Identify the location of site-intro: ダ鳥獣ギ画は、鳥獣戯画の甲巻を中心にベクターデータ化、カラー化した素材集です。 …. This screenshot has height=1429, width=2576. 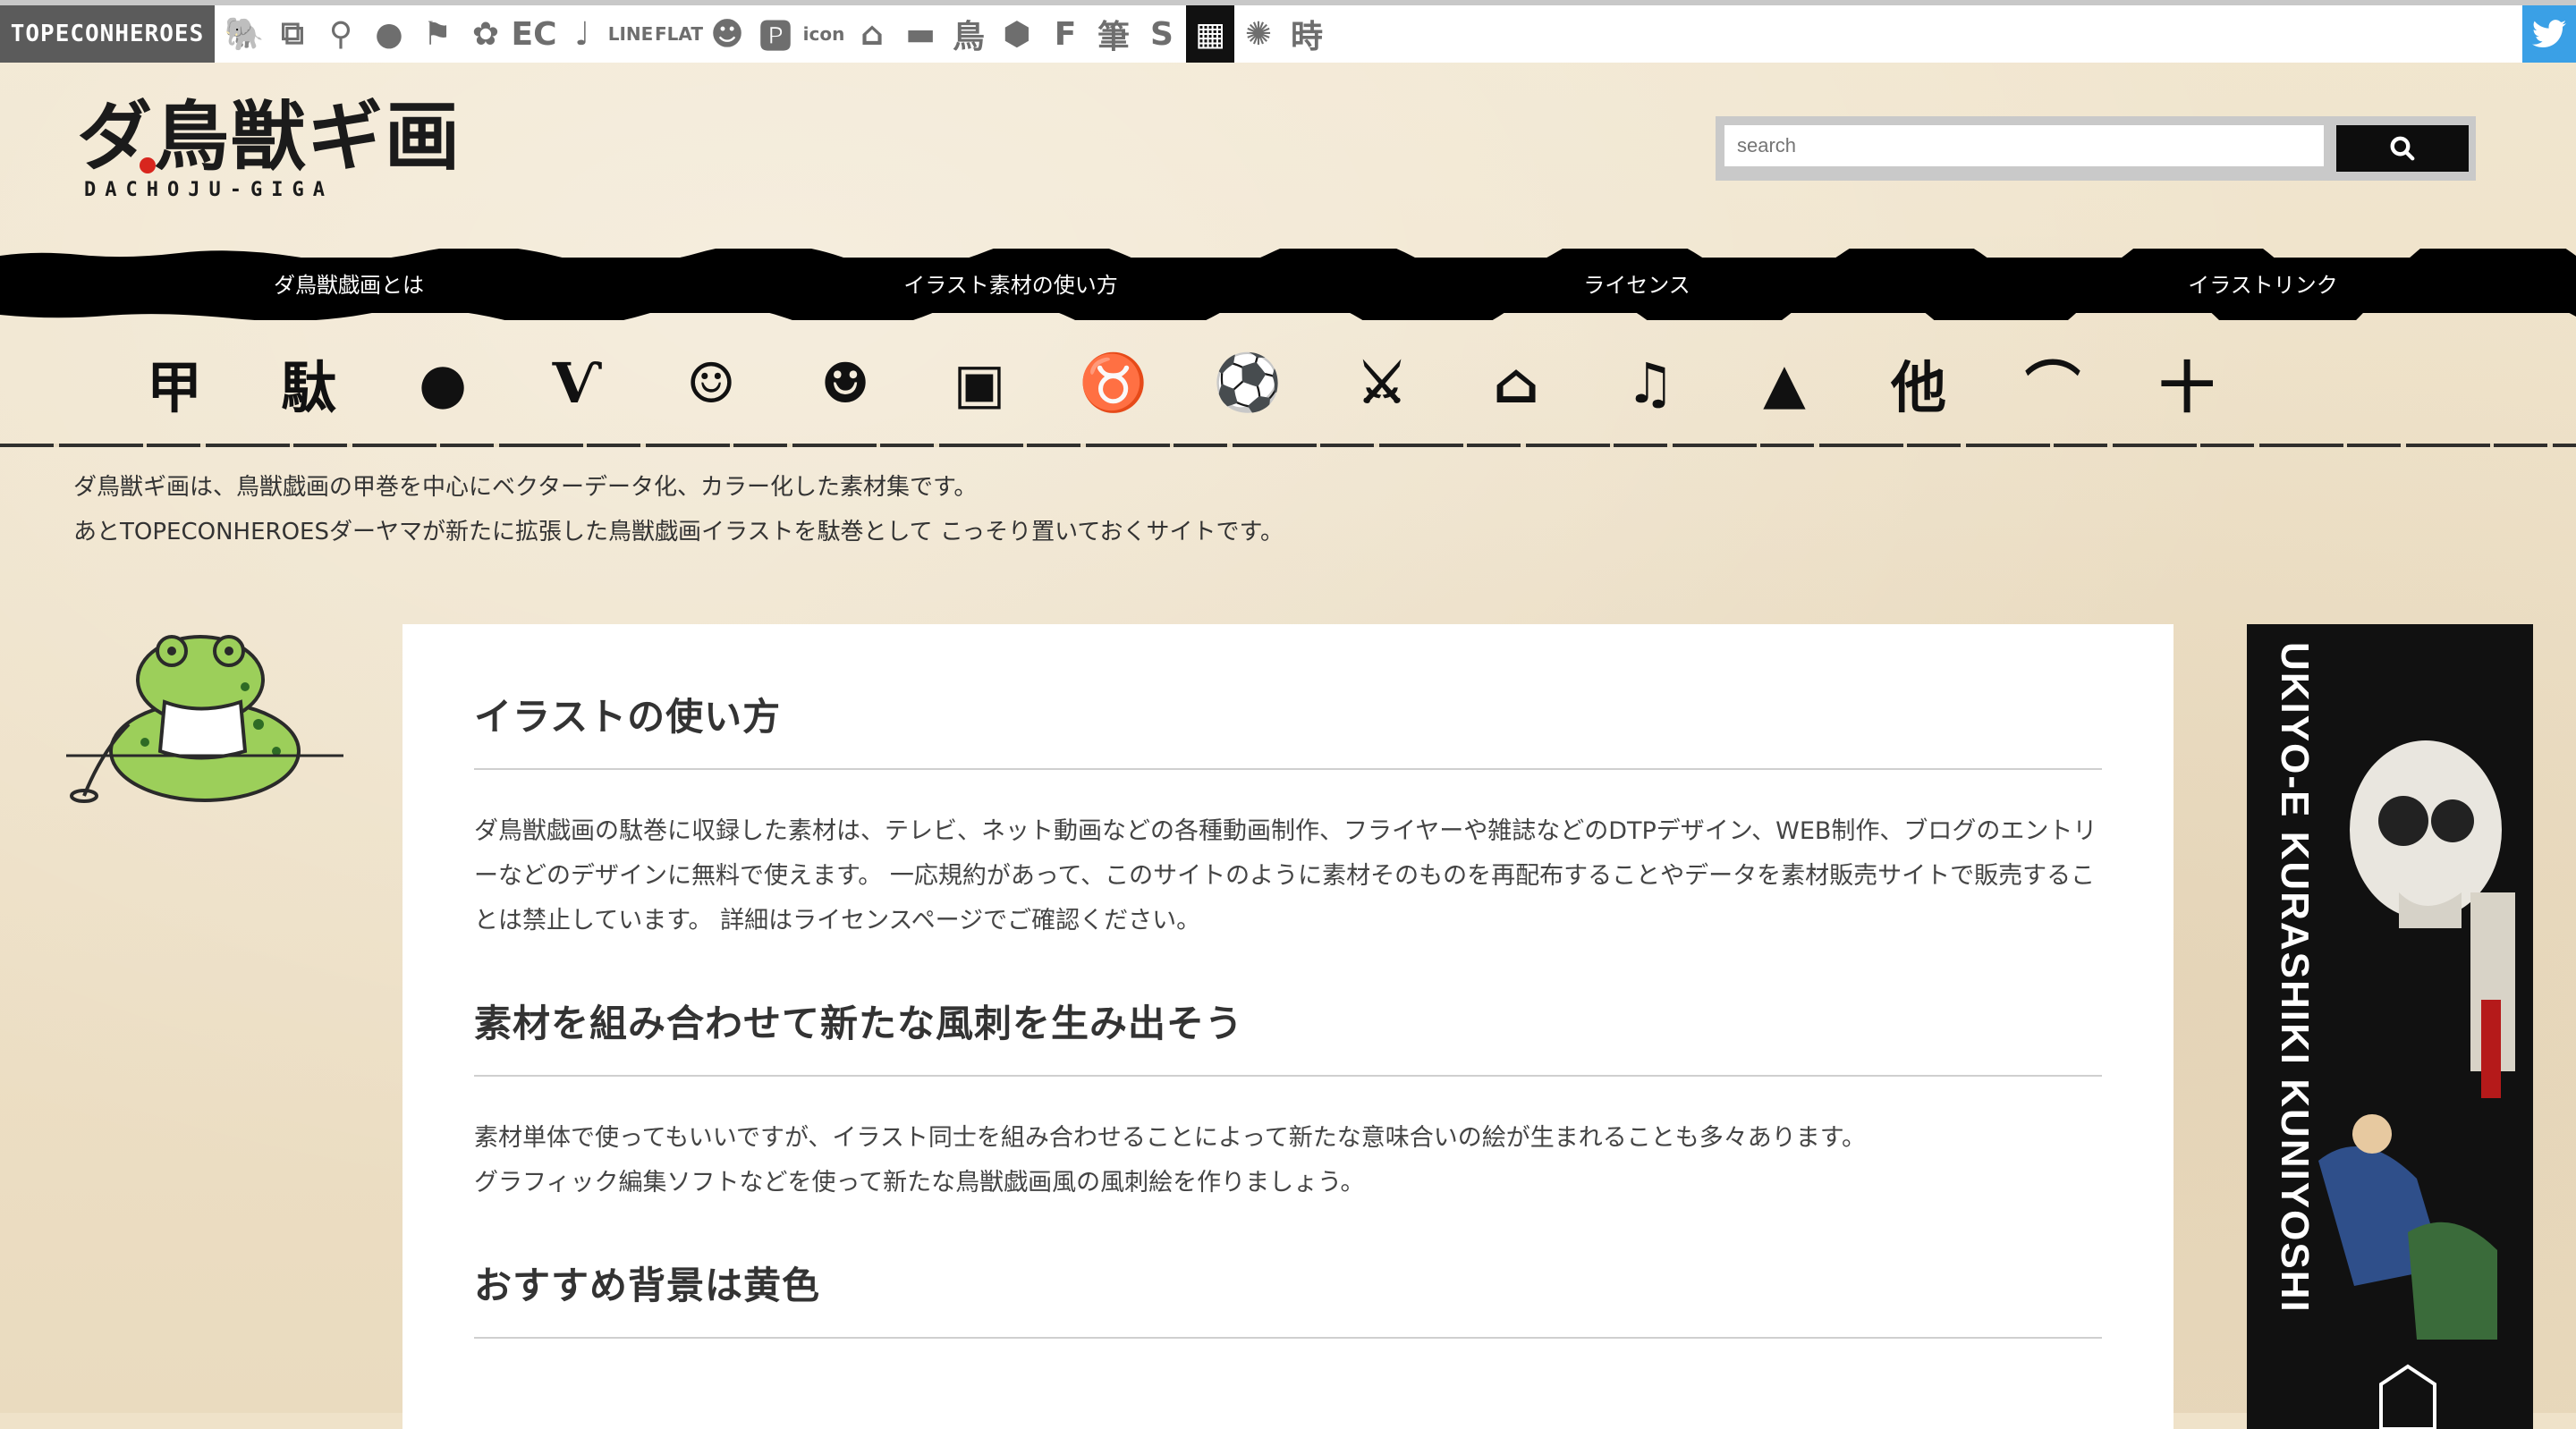
(678, 510).